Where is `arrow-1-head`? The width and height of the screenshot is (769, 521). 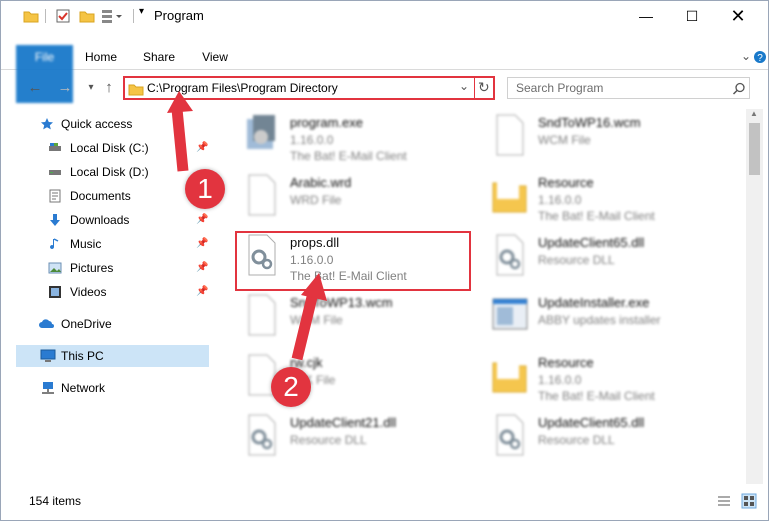
arrow-1-head is located at coordinates (180, 102).